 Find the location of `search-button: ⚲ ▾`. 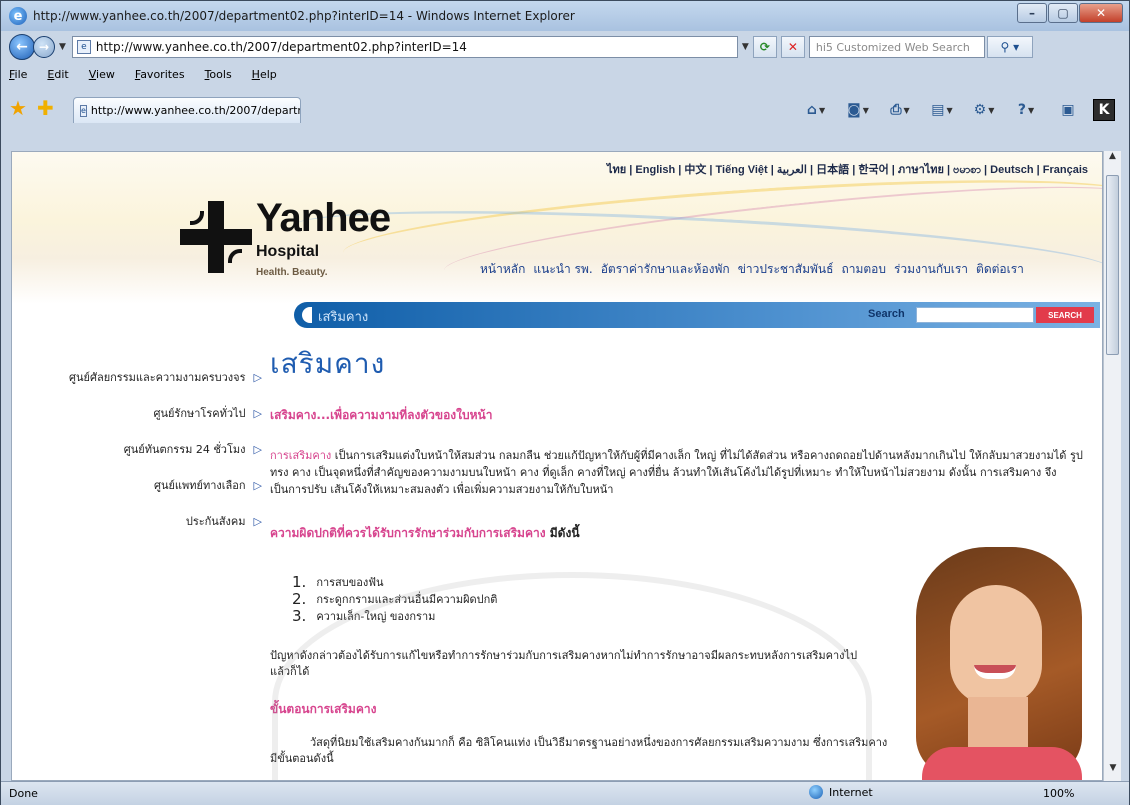

search-button: ⚲ ▾ is located at coordinates (1009, 47).